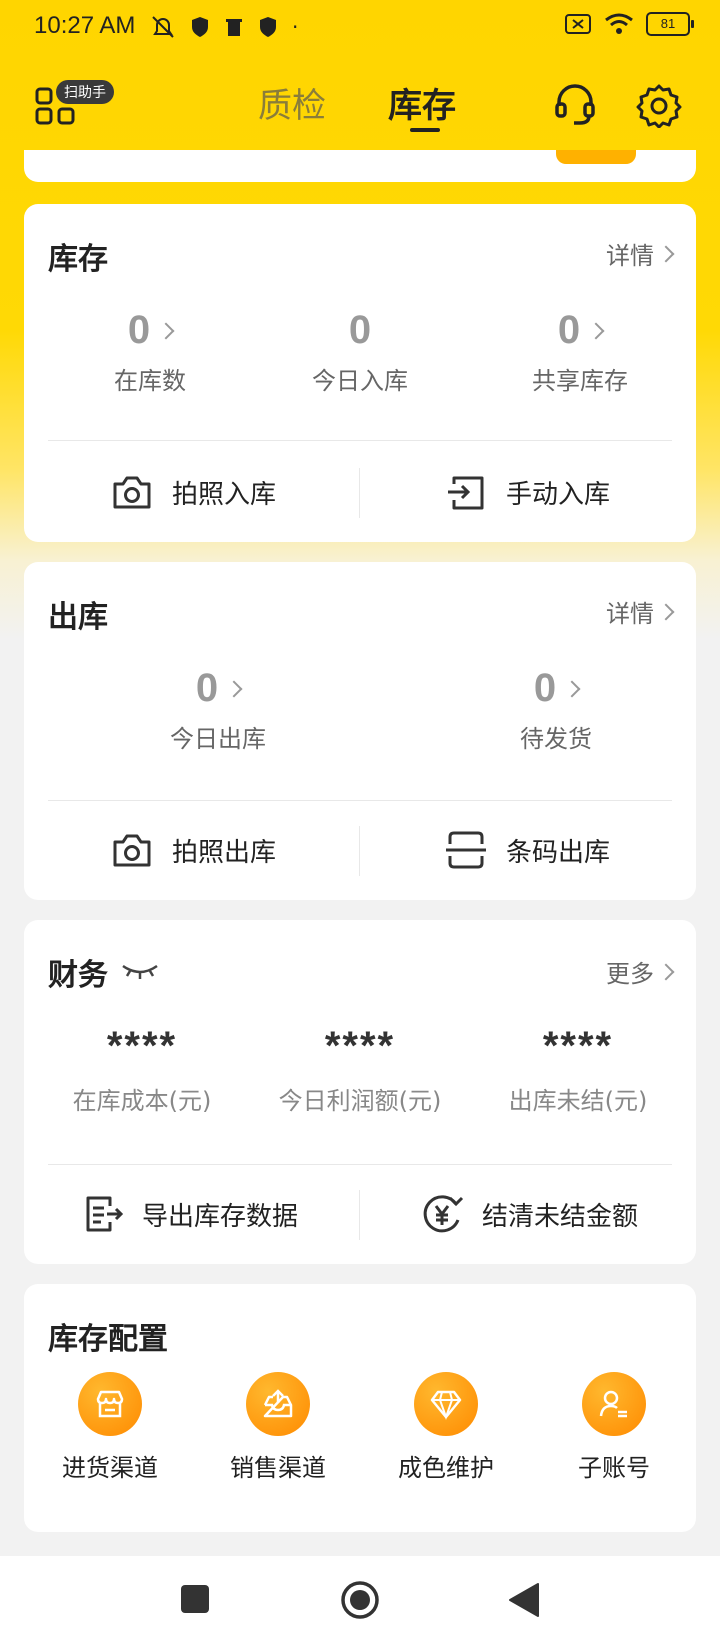  I want to click on gear-icon, so click(659, 106).